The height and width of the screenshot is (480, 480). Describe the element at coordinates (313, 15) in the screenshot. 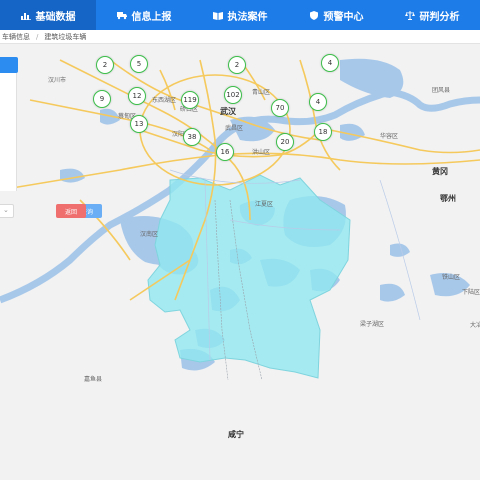

I see `shield-icon` at that location.